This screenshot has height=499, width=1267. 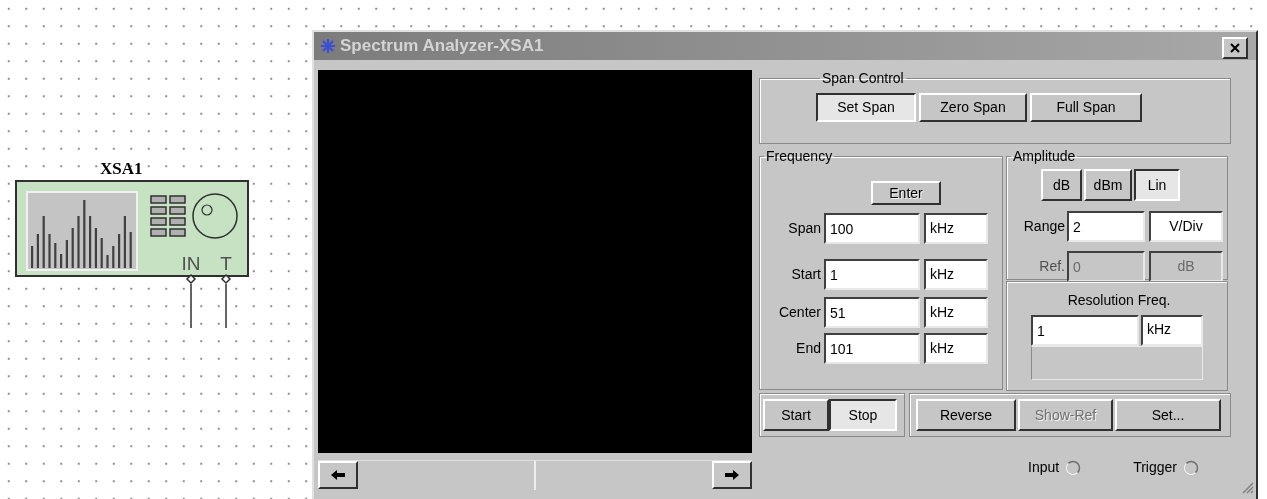 I want to click on component-label: XSA1, so click(x=121, y=169).